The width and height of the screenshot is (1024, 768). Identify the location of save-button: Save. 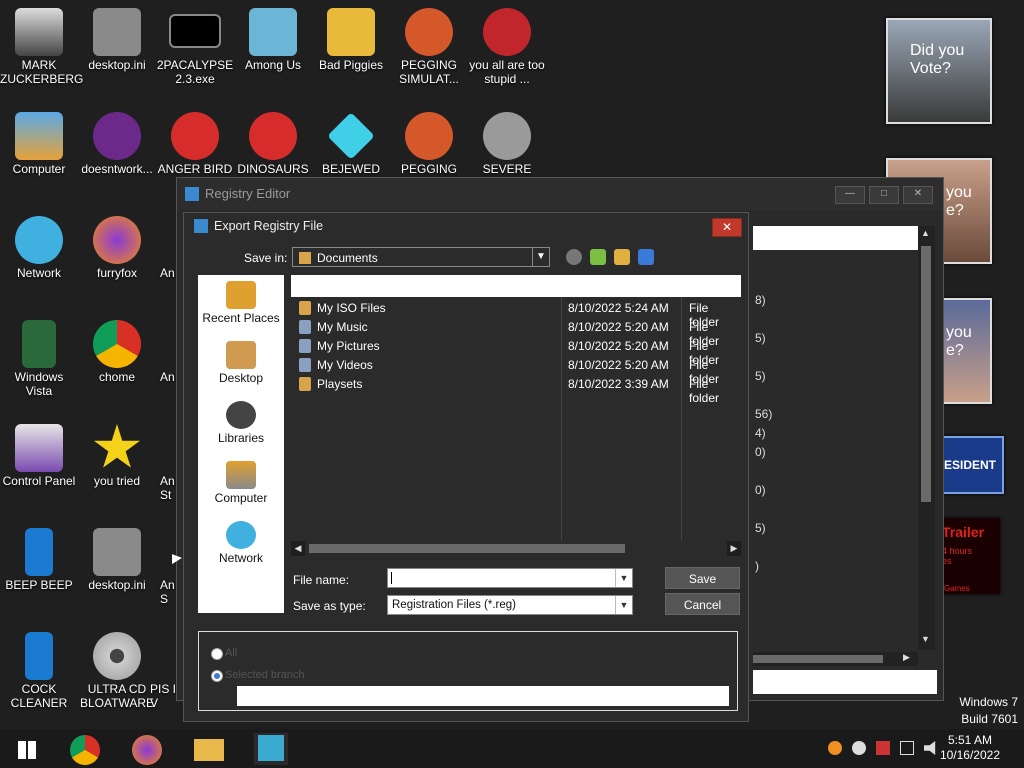
(702, 578).